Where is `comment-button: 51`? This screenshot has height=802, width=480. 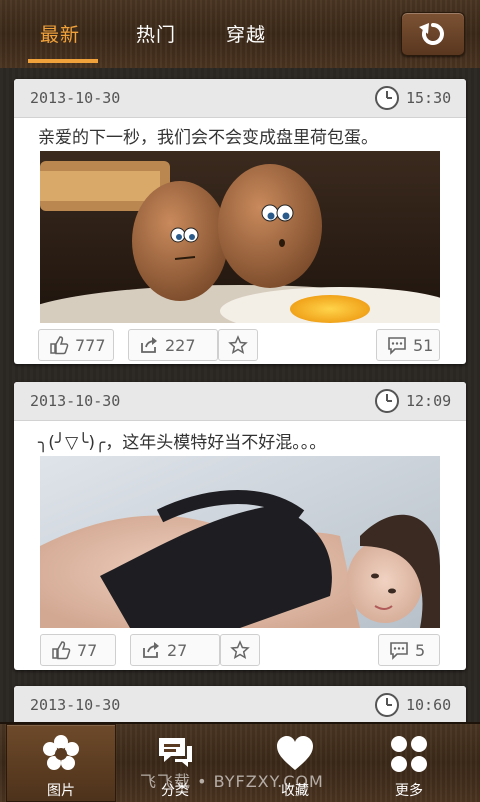
comment-button: 51 is located at coordinates (408, 345).